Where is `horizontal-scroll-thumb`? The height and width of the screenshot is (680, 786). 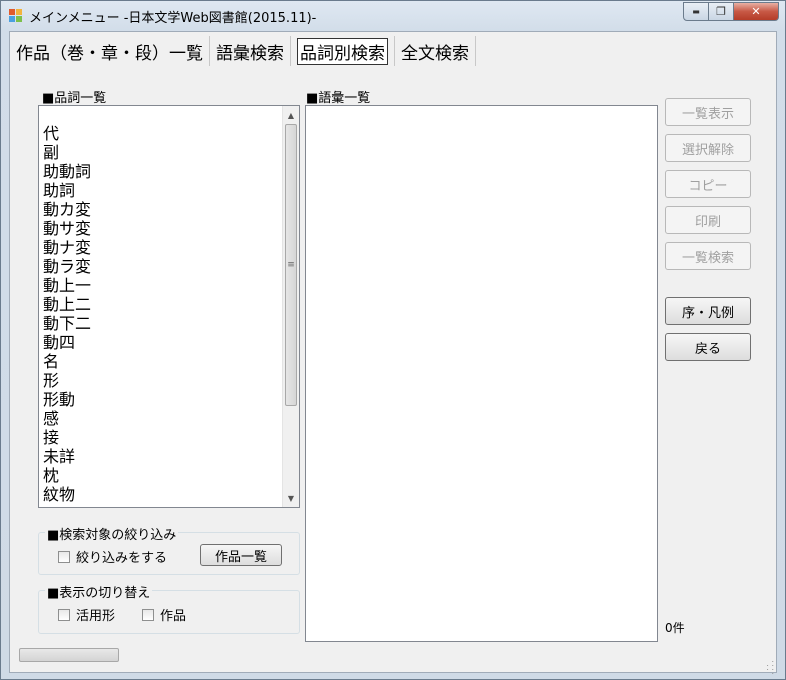 horizontal-scroll-thumb is located at coordinates (69, 655).